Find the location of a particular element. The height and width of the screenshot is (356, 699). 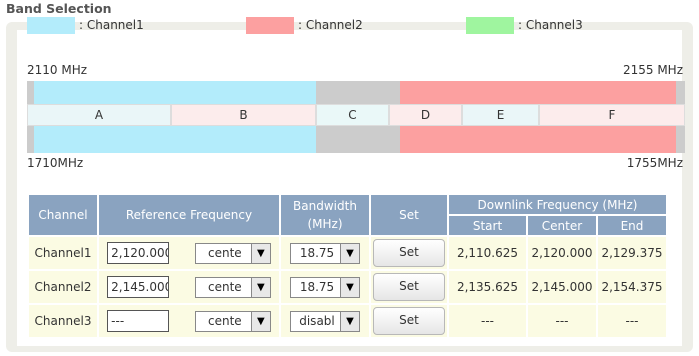

band-c: C is located at coordinates (352, 115).